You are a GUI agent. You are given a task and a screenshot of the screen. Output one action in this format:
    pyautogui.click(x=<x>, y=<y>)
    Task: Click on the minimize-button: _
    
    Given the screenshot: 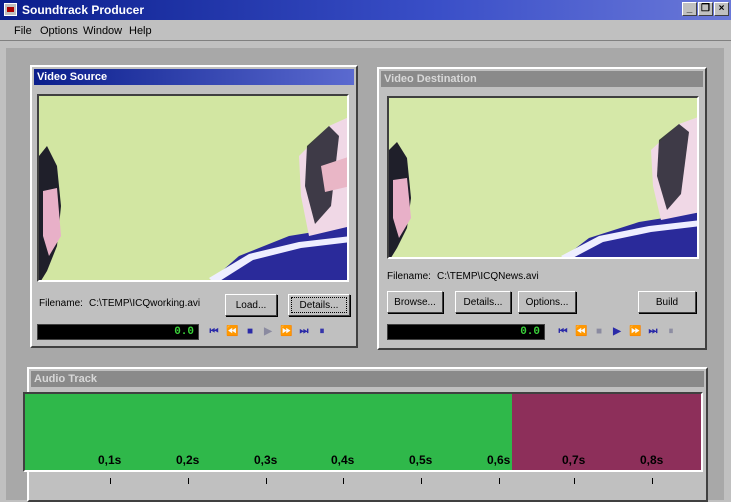 What is the action you would take?
    pyautogui.click(x=689, y=9)
    